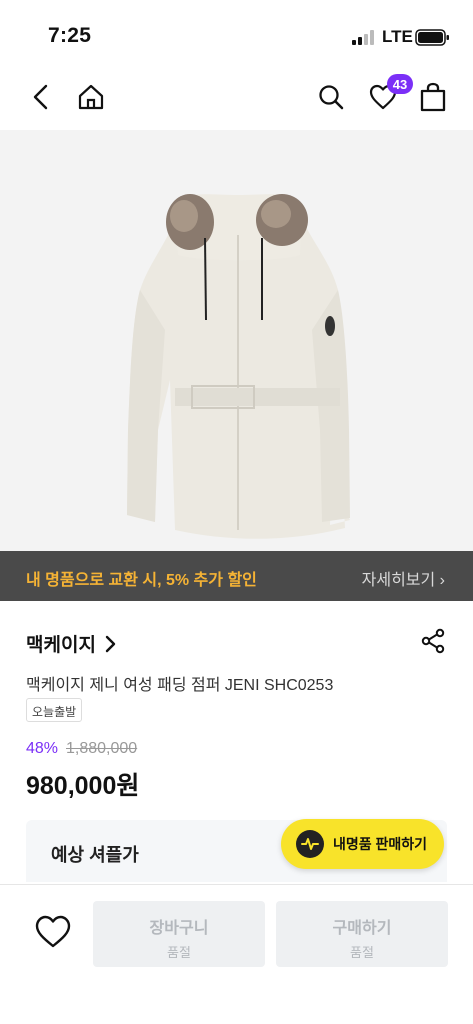 Image resolution: width=473 pixels, height=1024 pixels. Describe the element at coordinates (95, 855) in the screenshot. I see `estimated-price-label: 예상 셔플가` at that location.